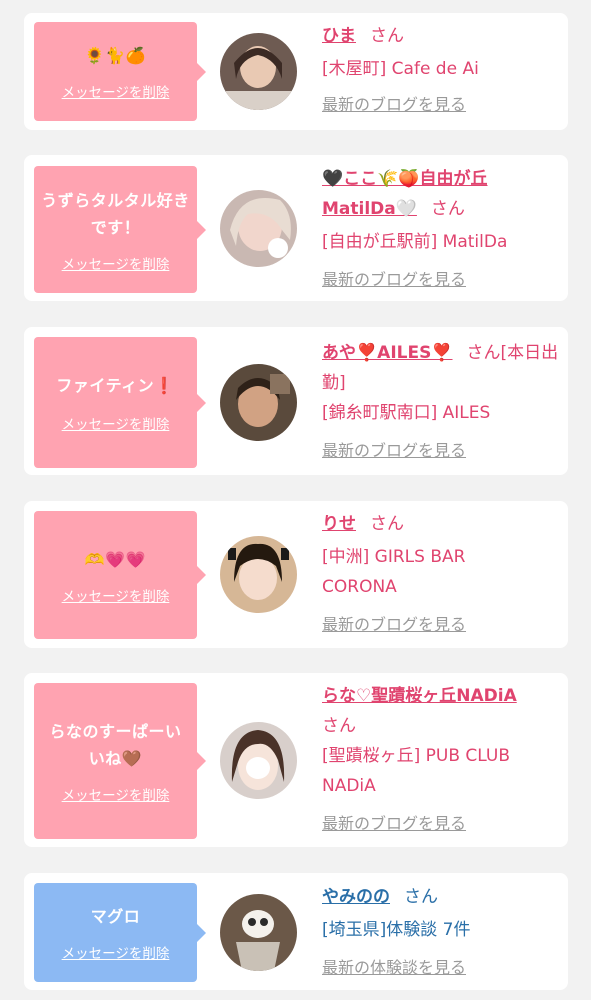 The width and height of the screenshot is (591, 1000). Describe the element at coordinates (394, 557) in the screenshot. I see `shop-label: [中洲] GIRLS BAR` at that location.